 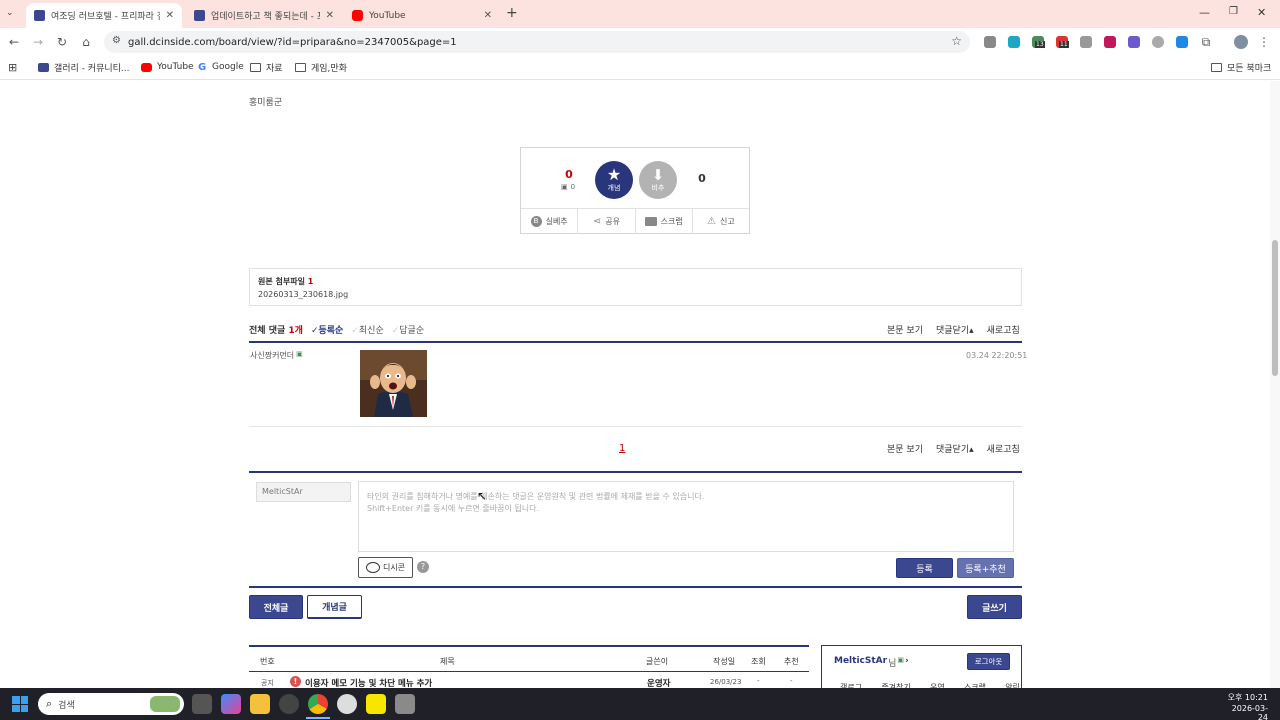 I want to click on notice-alert-icon: !, so click(x=295, y=681).